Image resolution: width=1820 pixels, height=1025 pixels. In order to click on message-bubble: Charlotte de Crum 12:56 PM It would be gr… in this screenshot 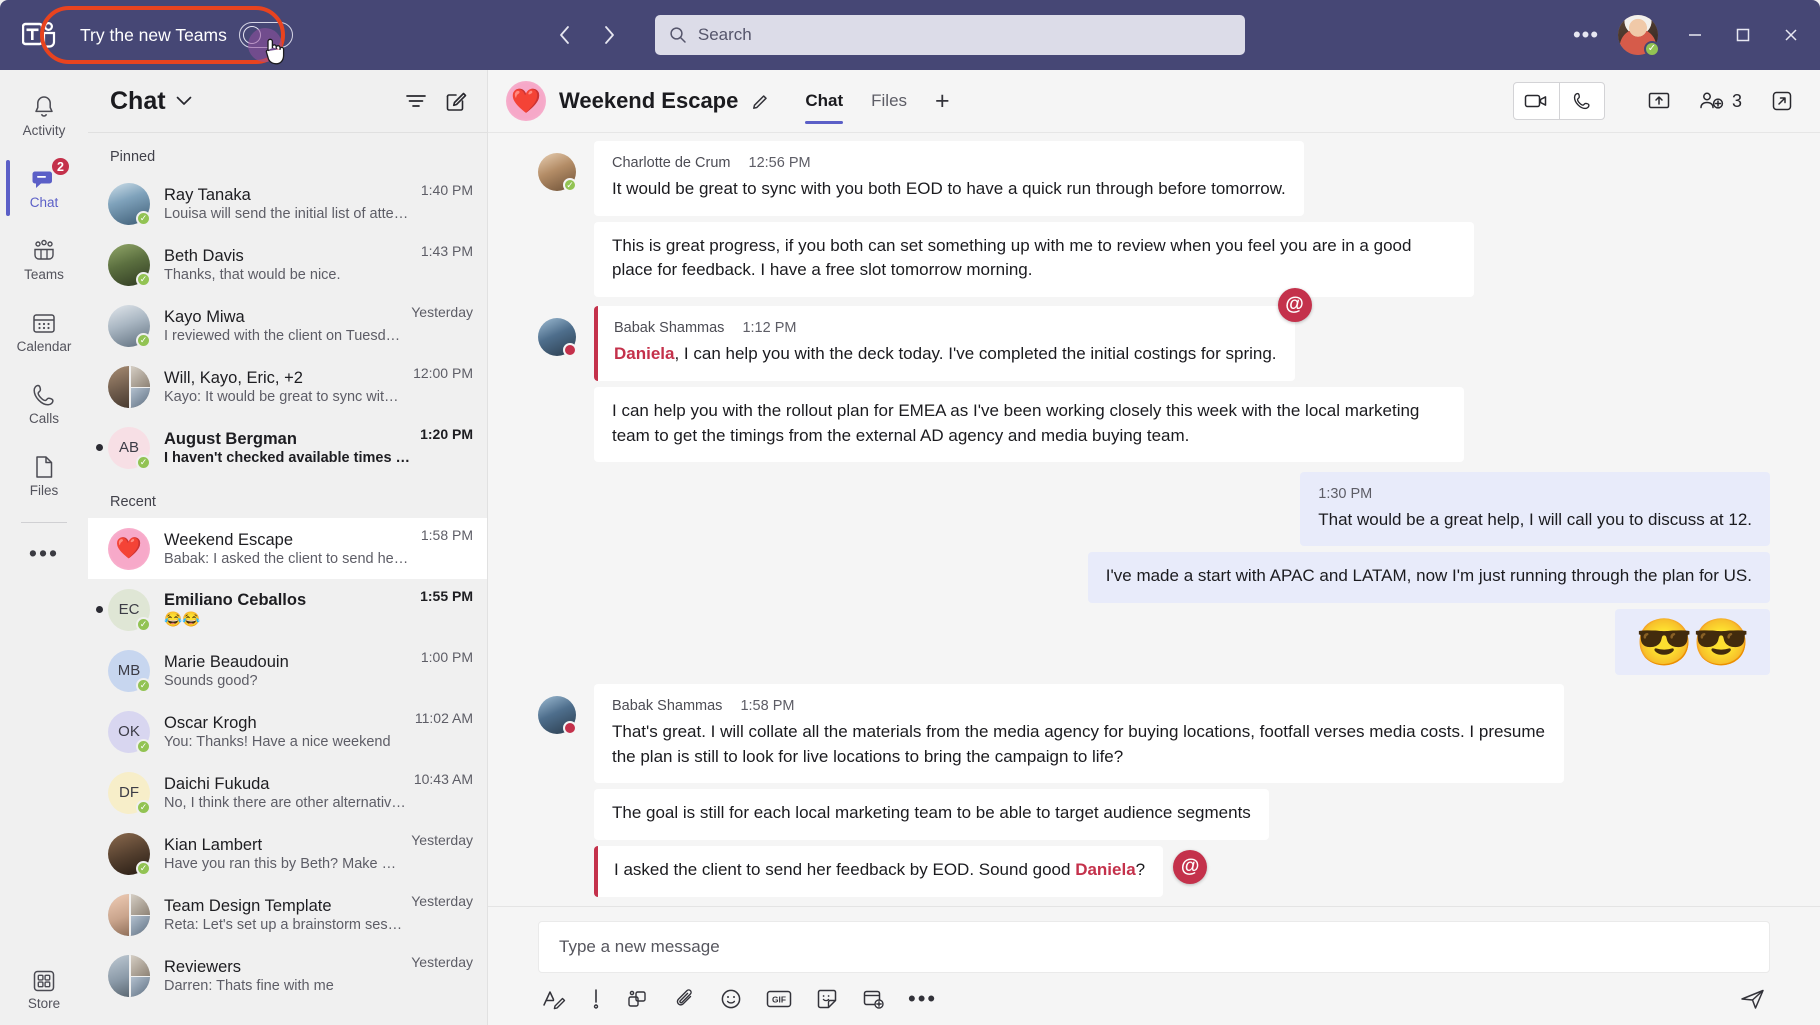, I will do `click(949, 178)`.